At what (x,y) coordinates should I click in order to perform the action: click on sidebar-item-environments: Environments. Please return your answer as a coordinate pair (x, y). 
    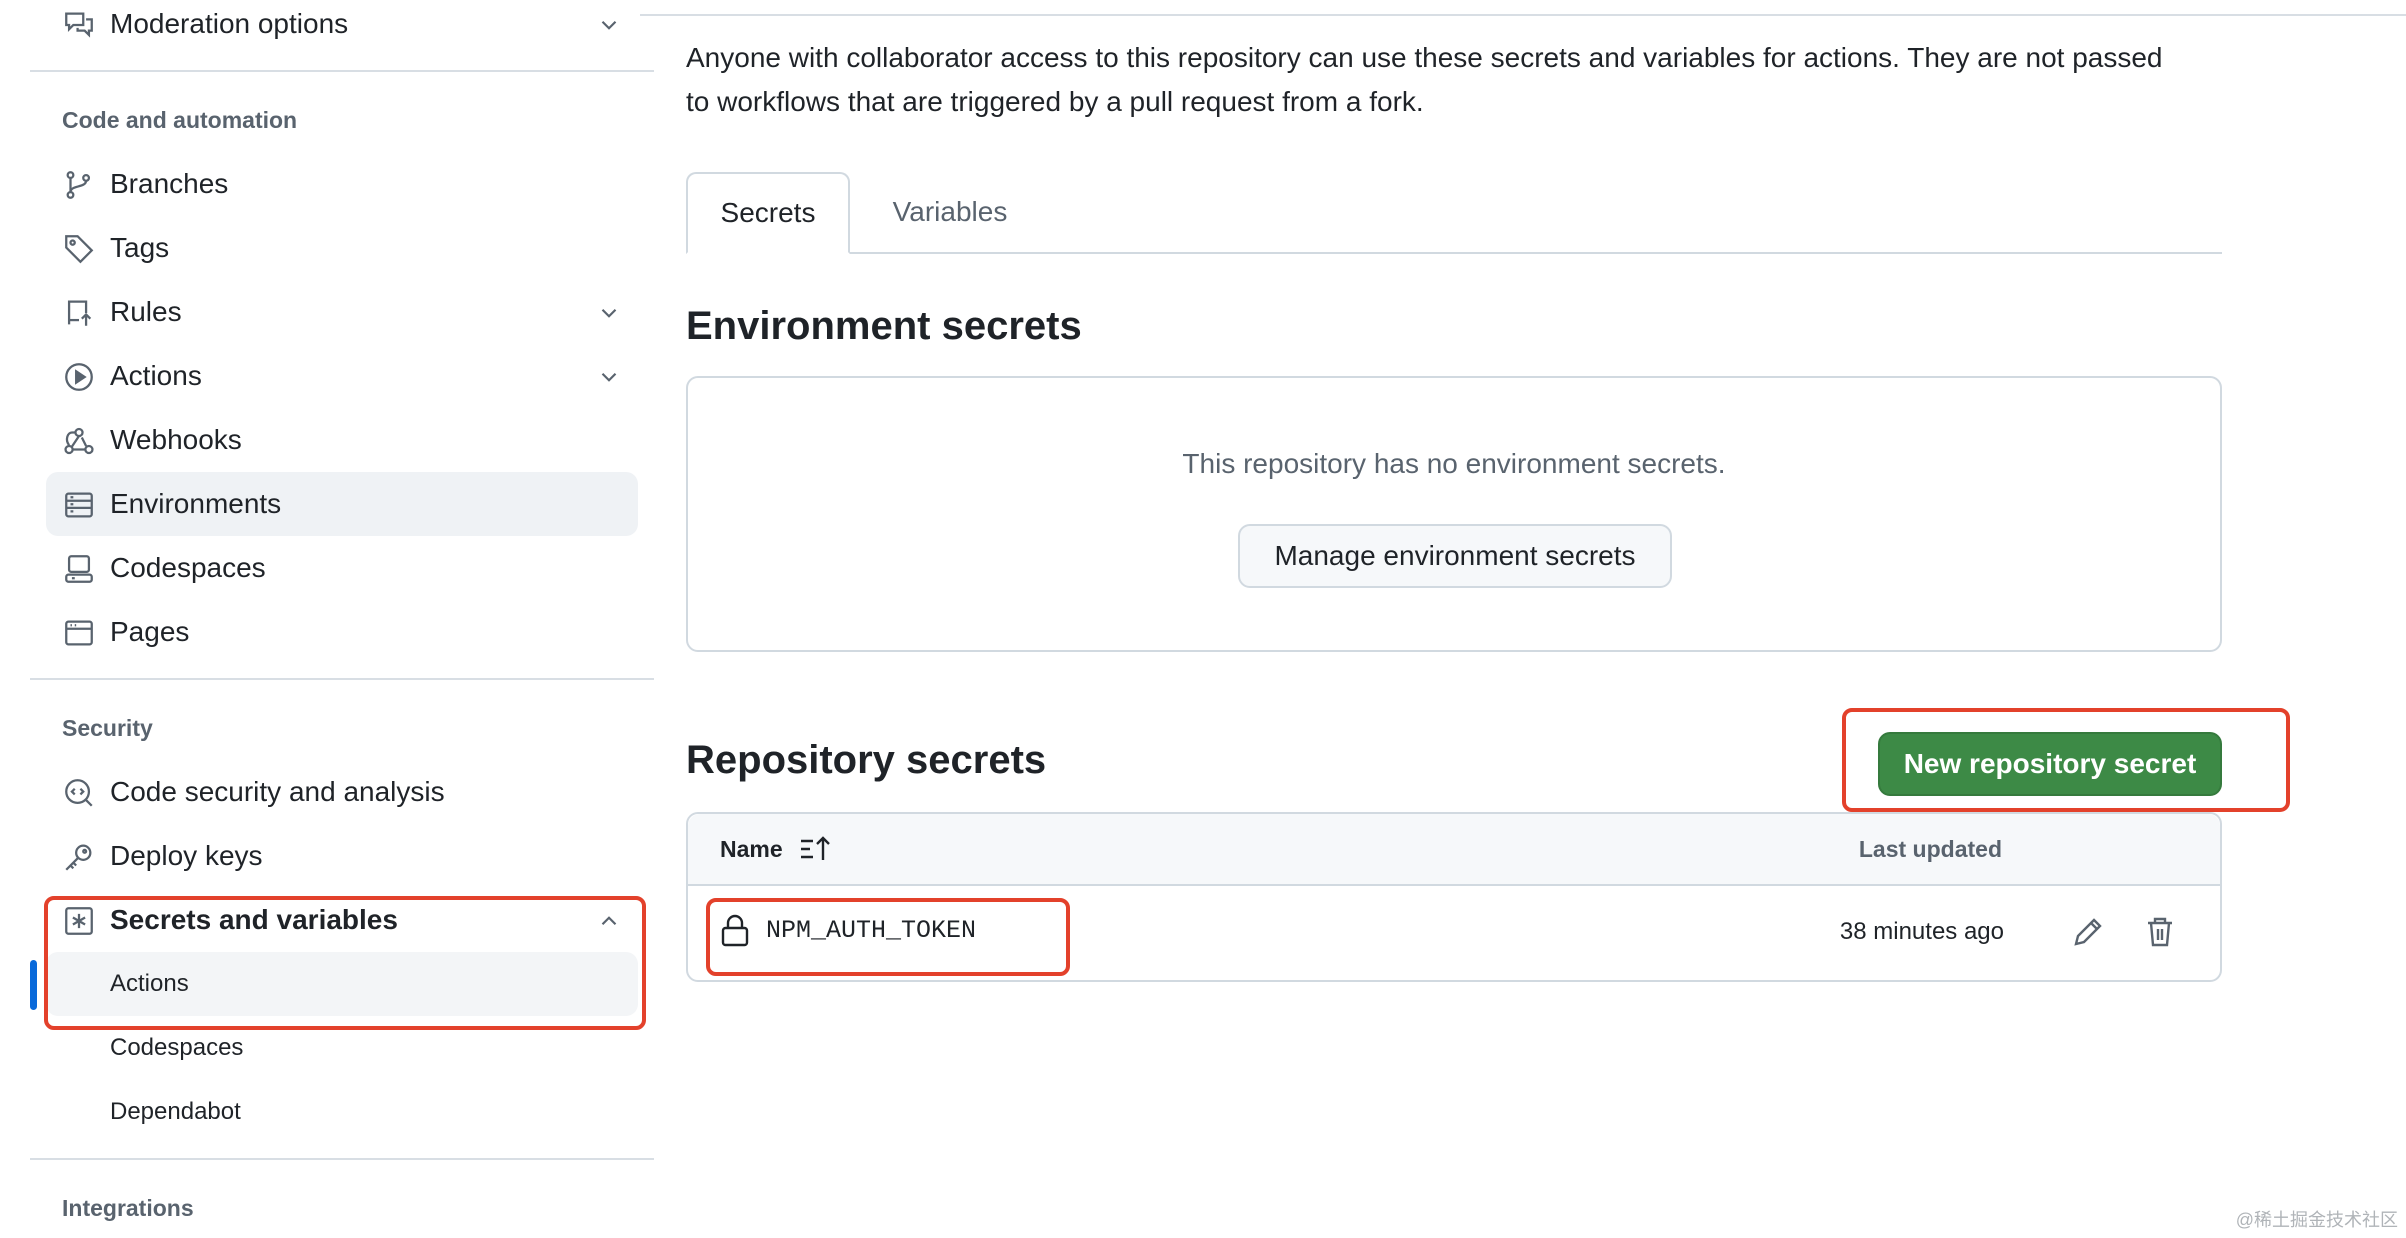
    Looking at the image, I should click on (342, 504).